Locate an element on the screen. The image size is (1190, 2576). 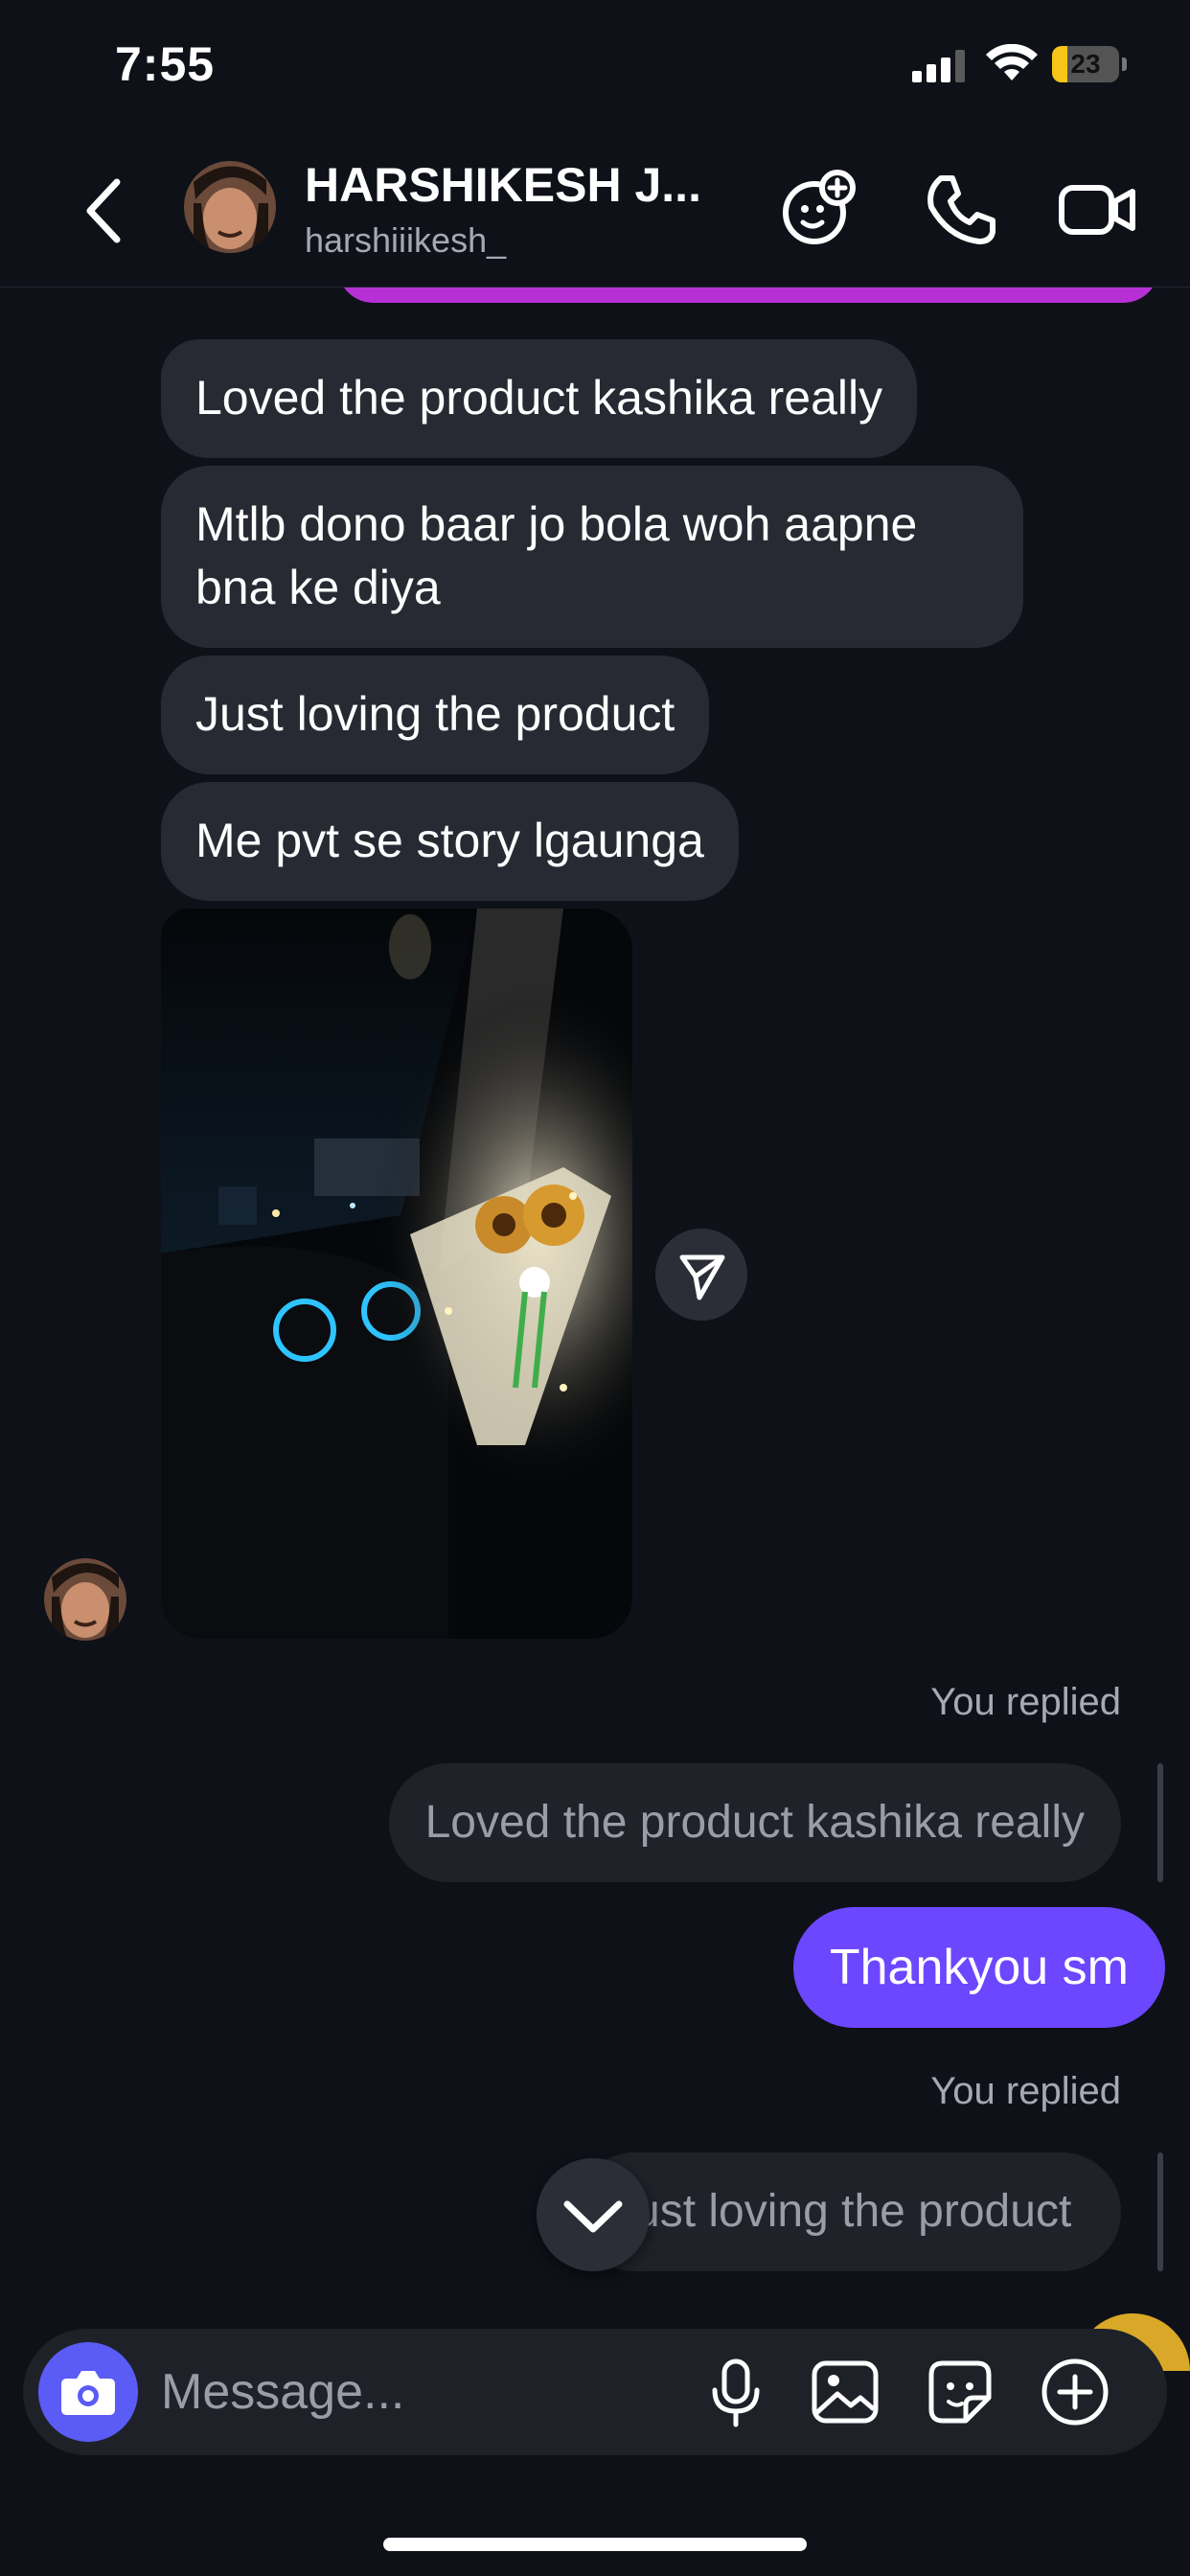
sent-message: Thankyou sm is located at coordinates (979, 1967).